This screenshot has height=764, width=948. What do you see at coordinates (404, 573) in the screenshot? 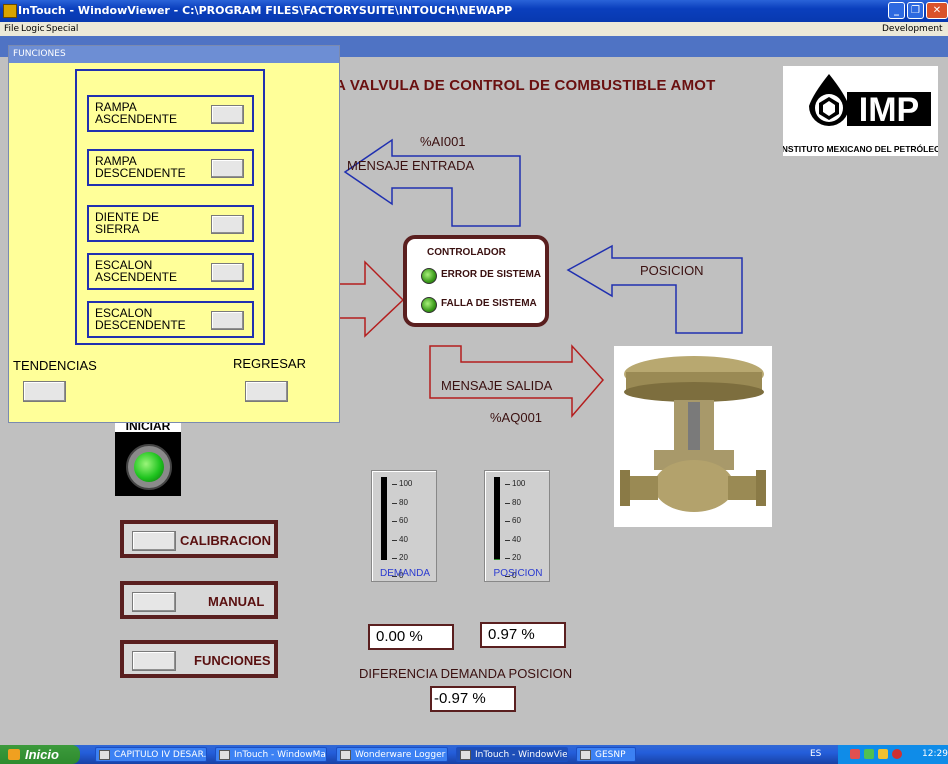
I see `demanda-label: DEMANDA` at bounding box center [404, 573].